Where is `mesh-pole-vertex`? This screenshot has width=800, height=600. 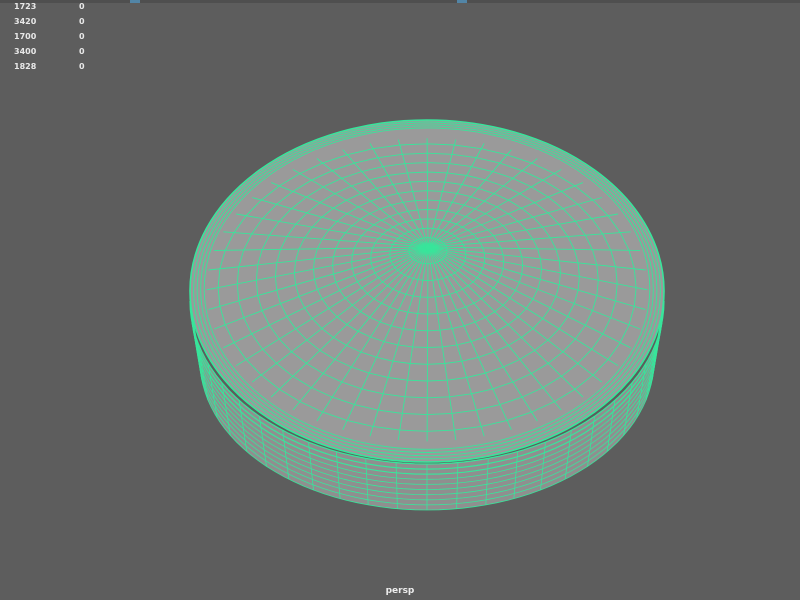 mesh-pole-vertex is located at coordinates (428, 247).